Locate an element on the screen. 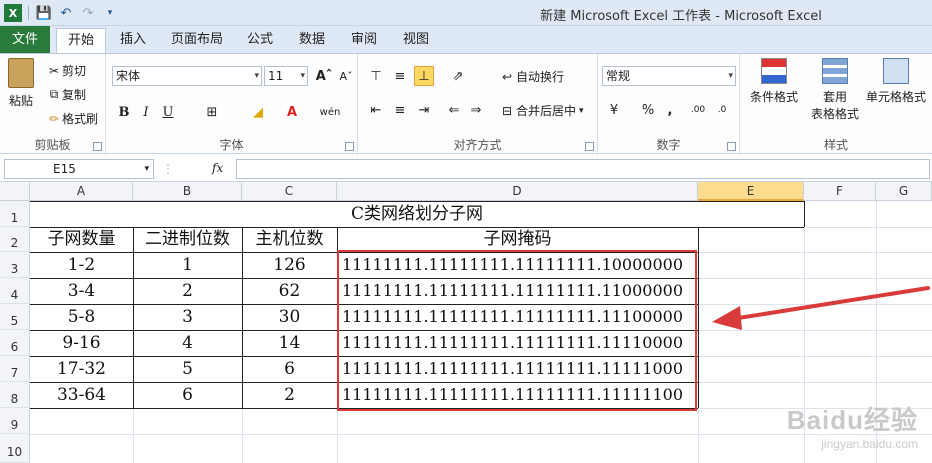 The image size is (932, 463). column-header-g: G is located at coordinates (904, 191).